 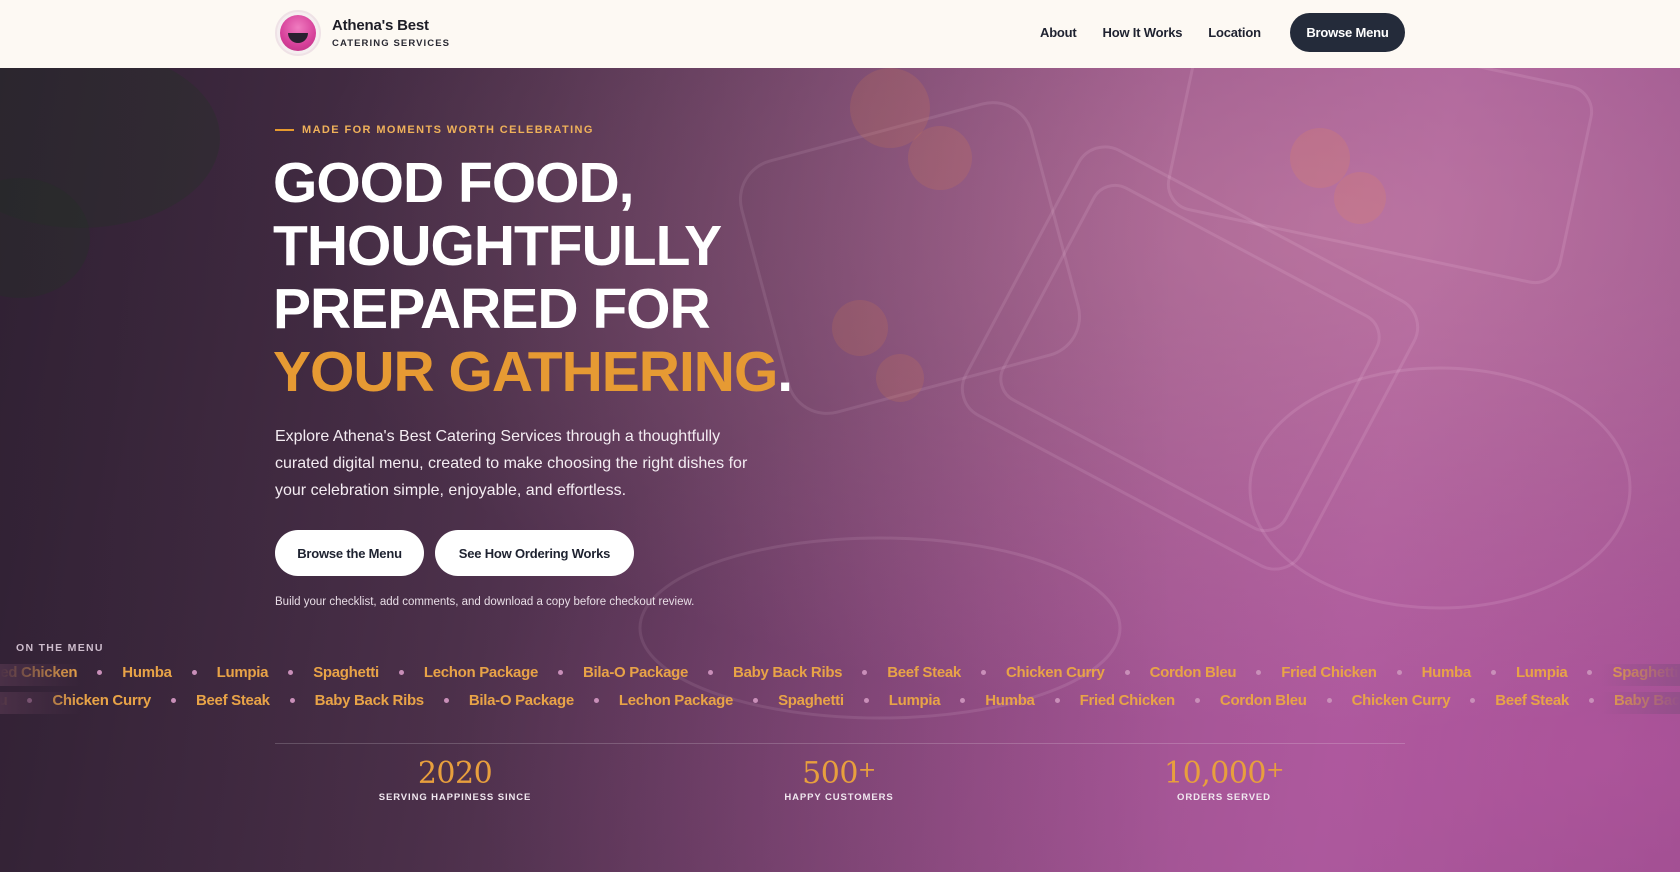 I want to click on nav-link-about: About, so click(x=1058, y=32).